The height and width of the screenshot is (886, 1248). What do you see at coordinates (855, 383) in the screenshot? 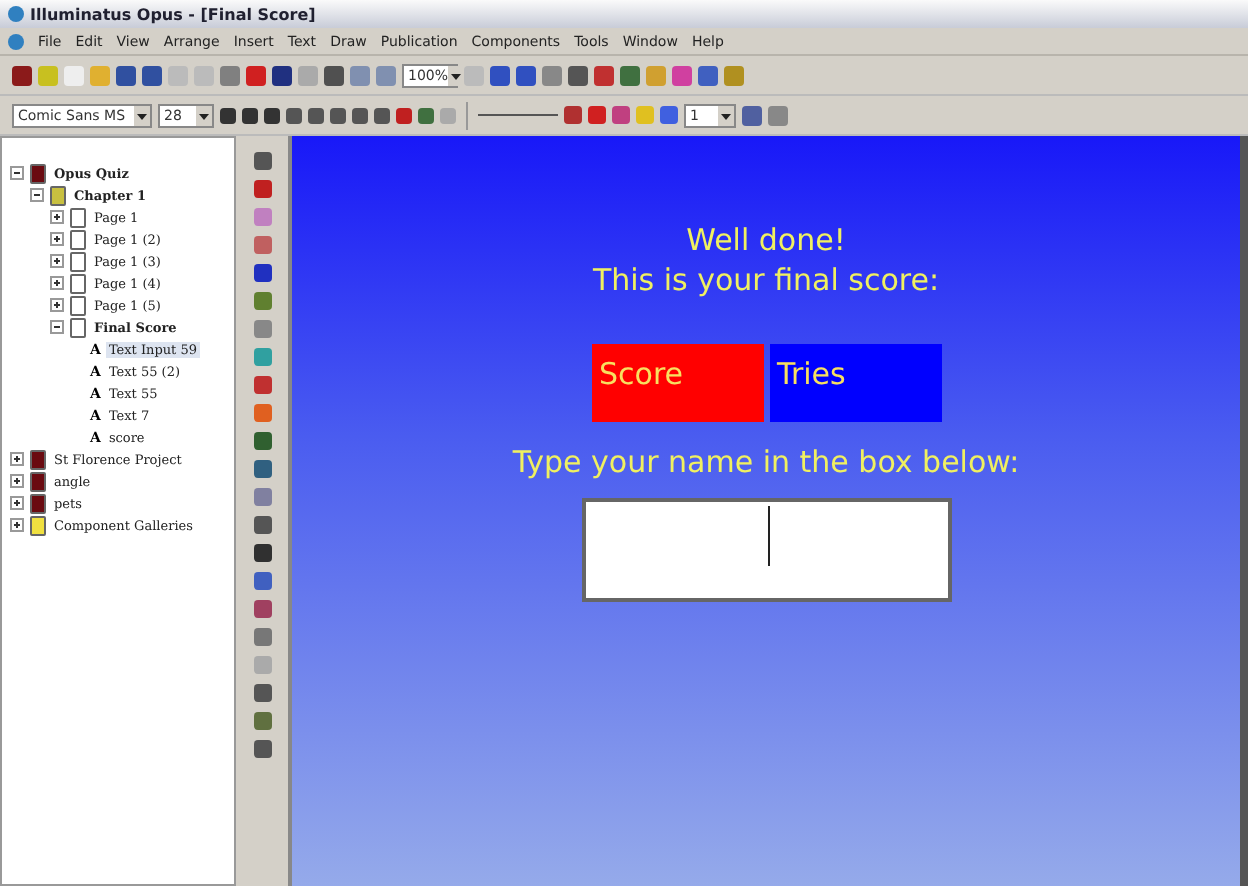
I see `score-box: Tries` at bounding box center [855, 383].